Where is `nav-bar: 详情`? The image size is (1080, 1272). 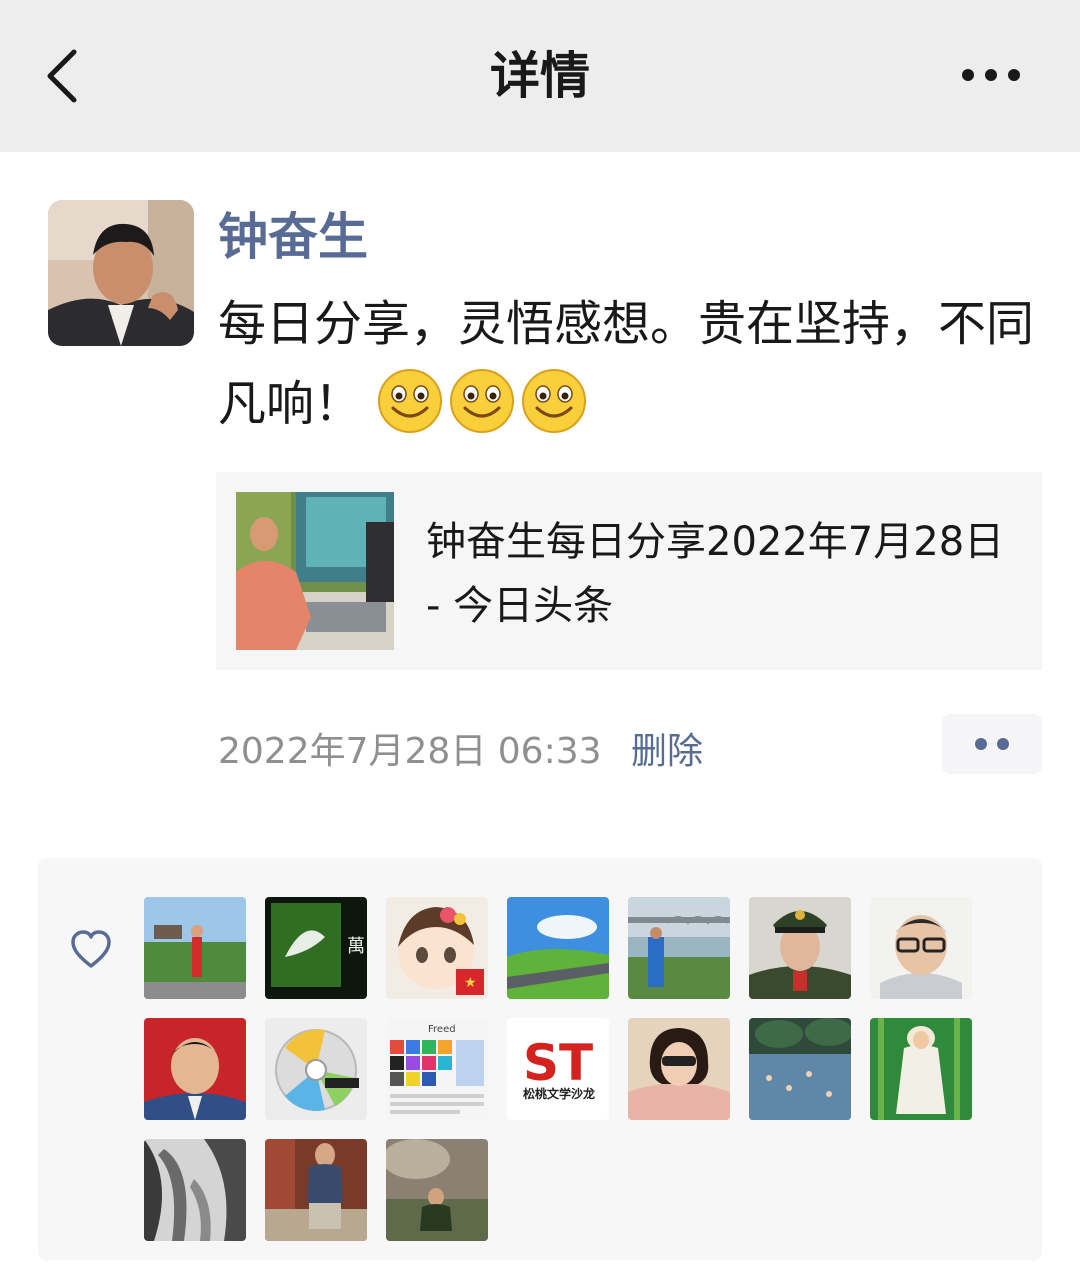
nav-bar: 详情 is located at coordinates (540, 76).